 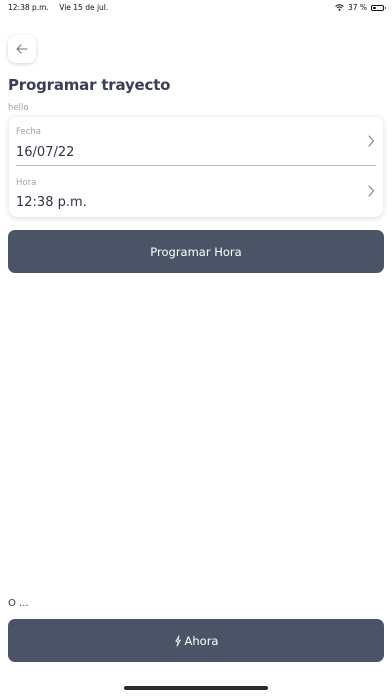 What do you see at coordinates (196, 688) in the screenshot?
I see `home-indicator` at bounding box center [196, 688].